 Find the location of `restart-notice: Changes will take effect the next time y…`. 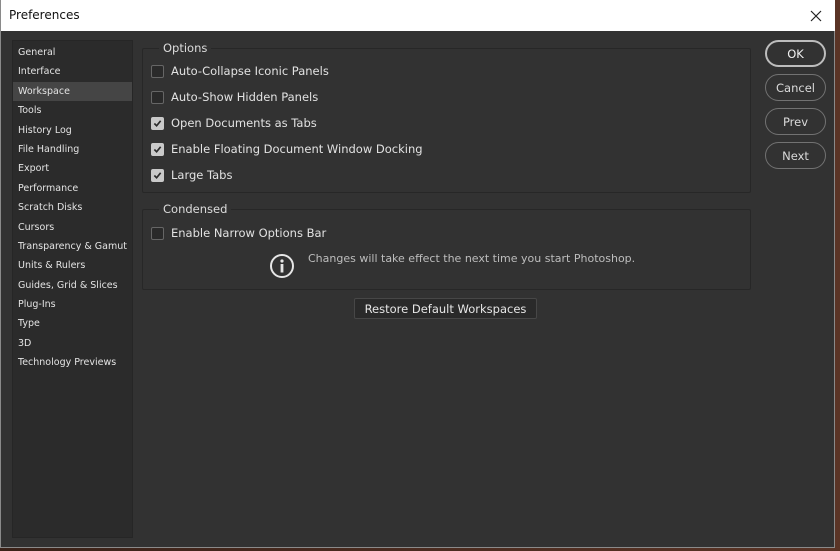

restart-notice: Changes will take effect the next time y… is located at coordinates (452, 265).